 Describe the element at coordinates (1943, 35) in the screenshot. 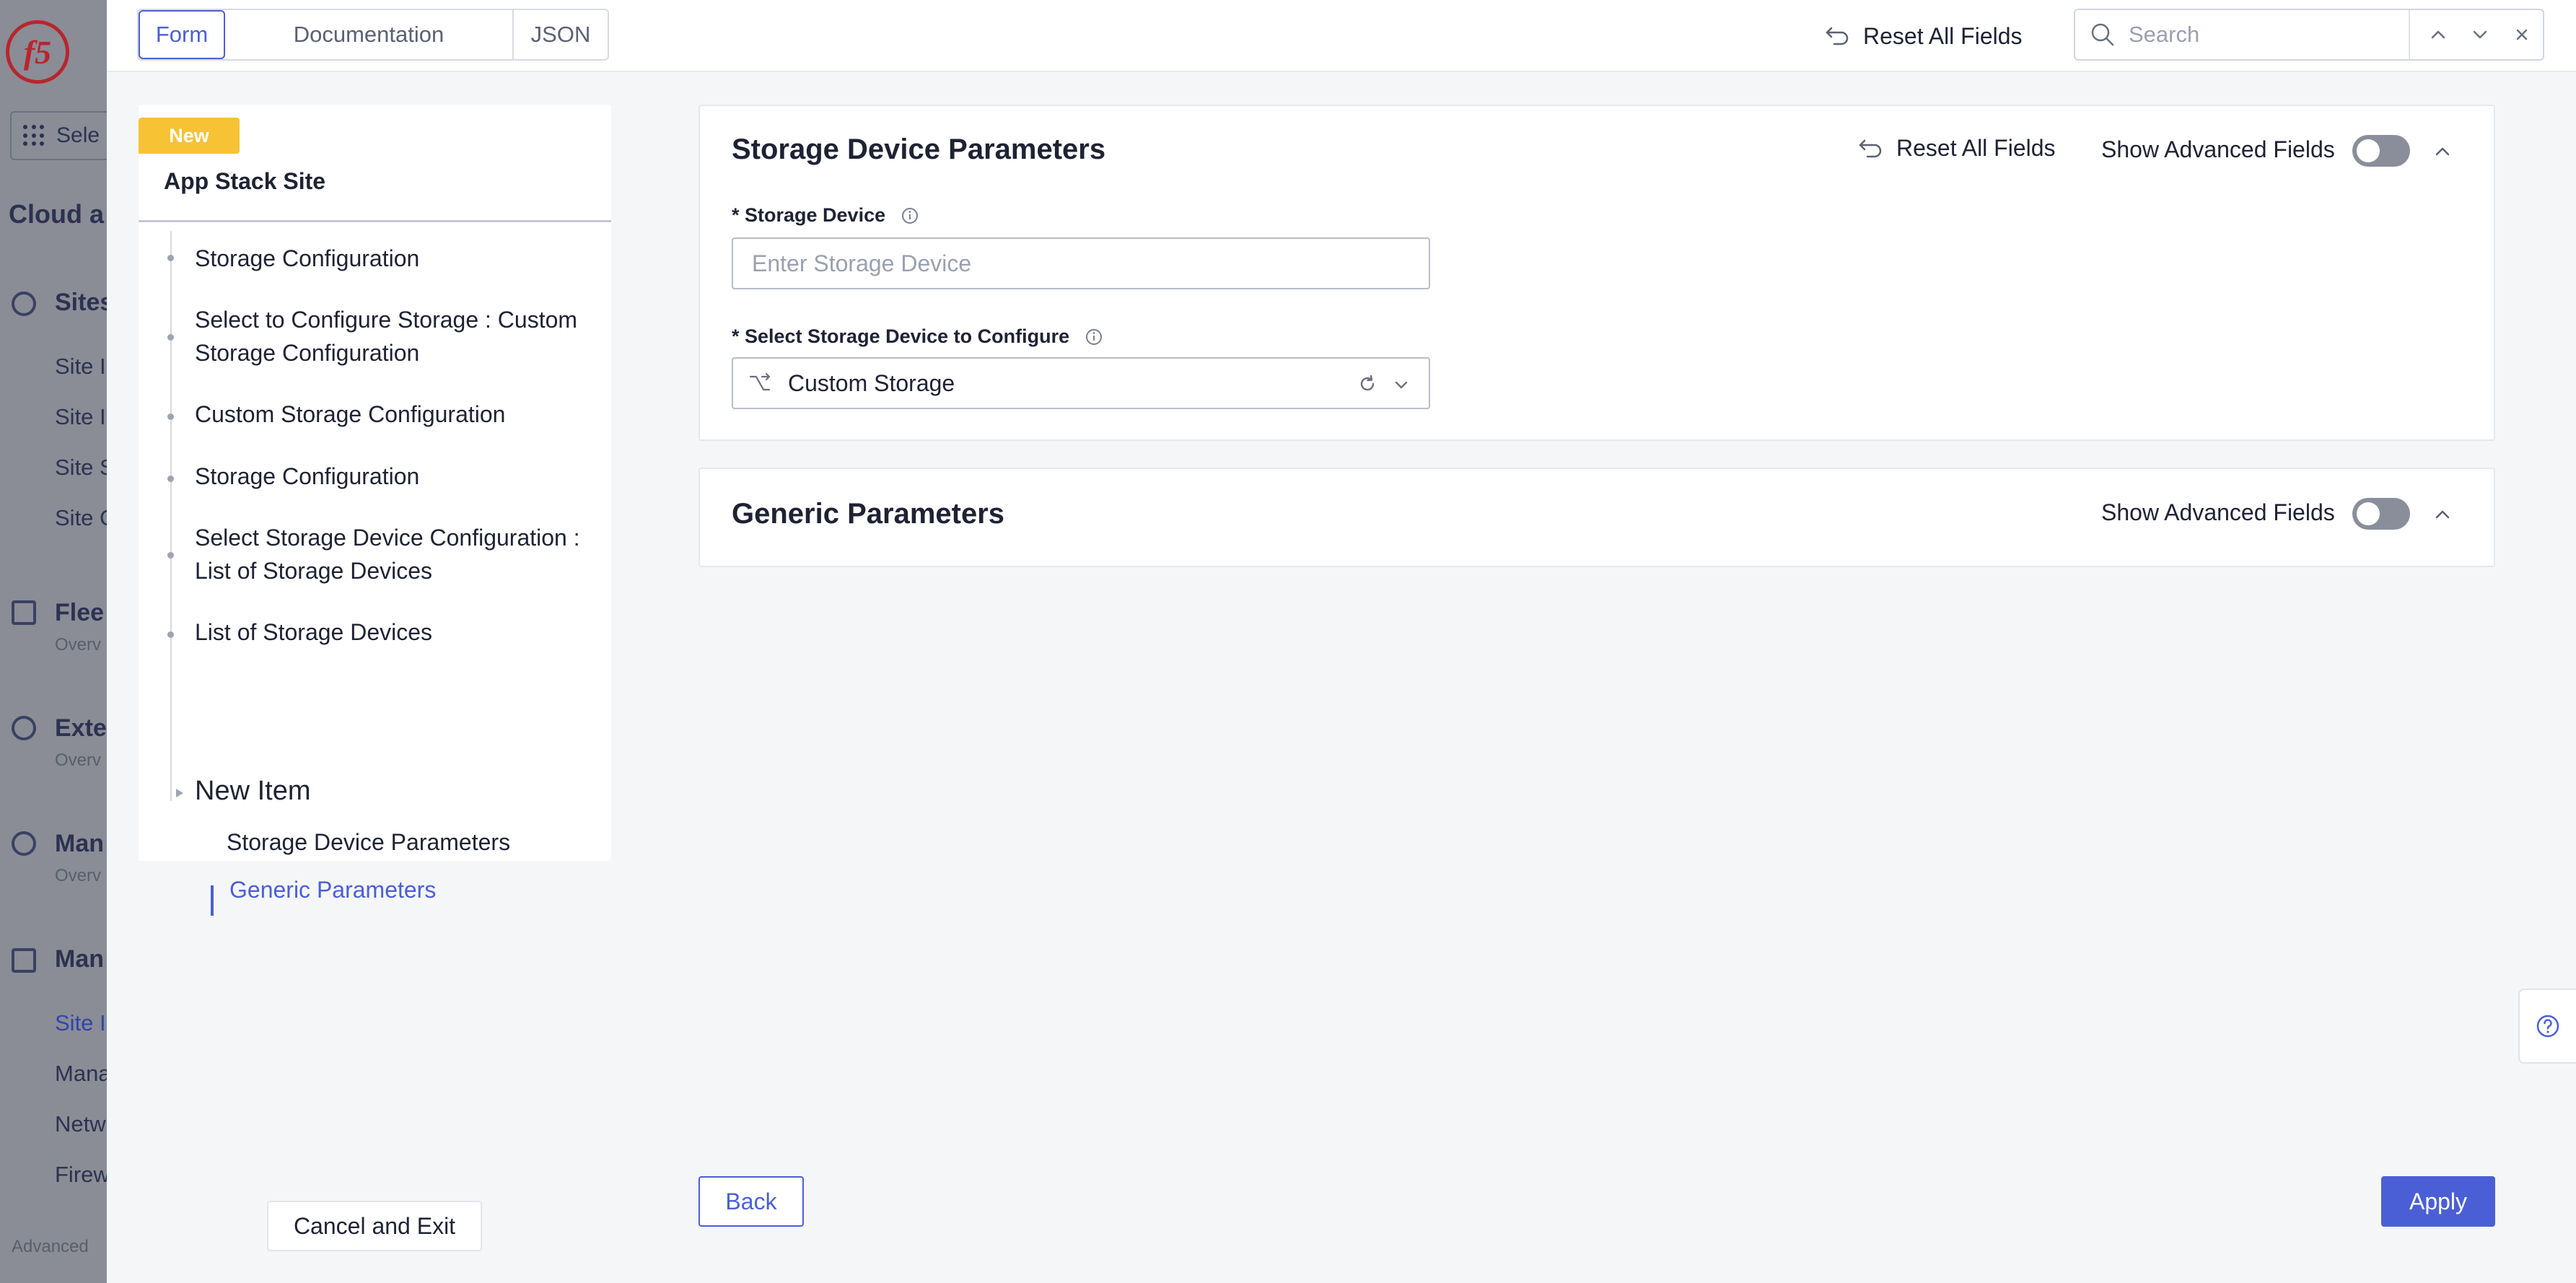

I see `reset-all-fields-label: Reset All Fields` at that location.